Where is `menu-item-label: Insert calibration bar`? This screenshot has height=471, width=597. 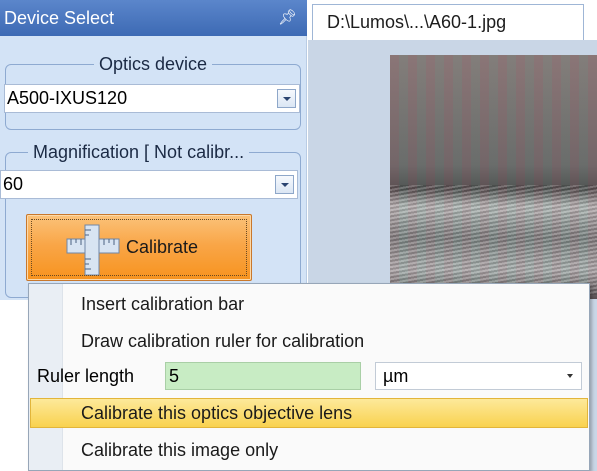 menu-item-label: Insert calibration bar is located at coordinates (163, 304).